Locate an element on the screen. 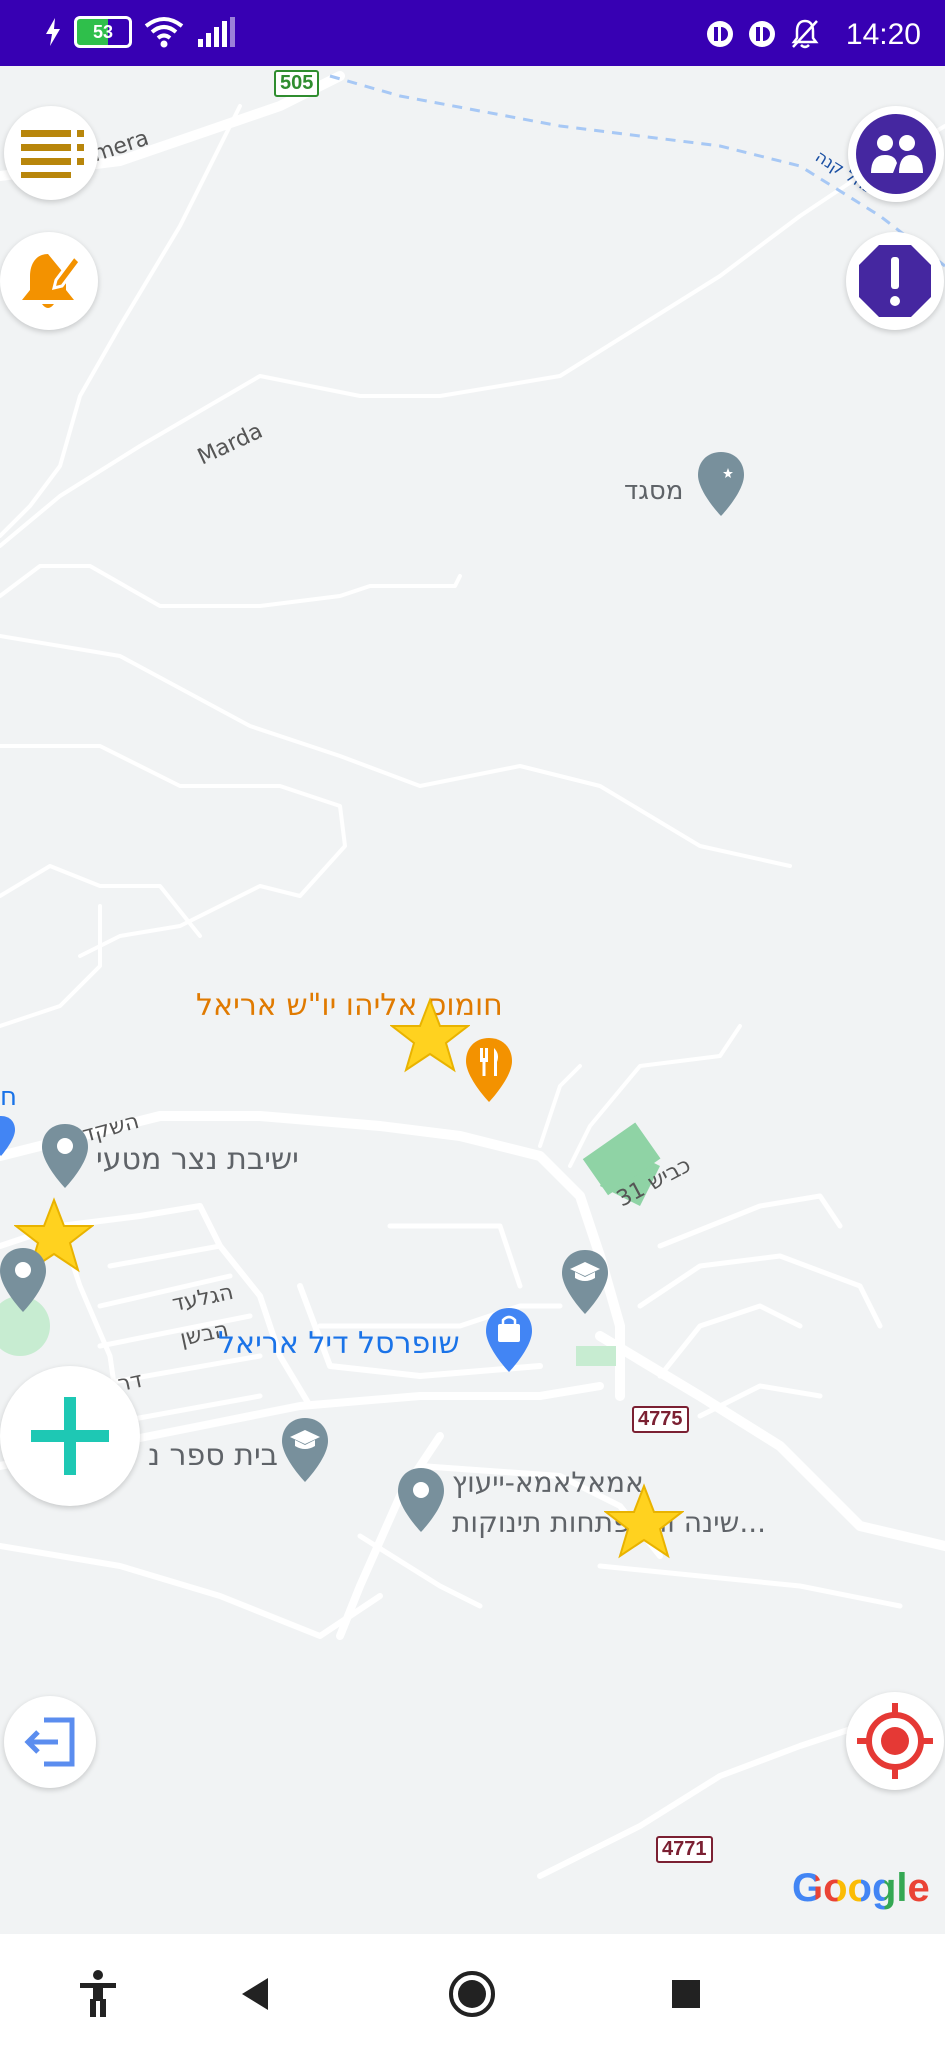 The image size is (945, 2048). home-button is located at coordinates (472, 1994).